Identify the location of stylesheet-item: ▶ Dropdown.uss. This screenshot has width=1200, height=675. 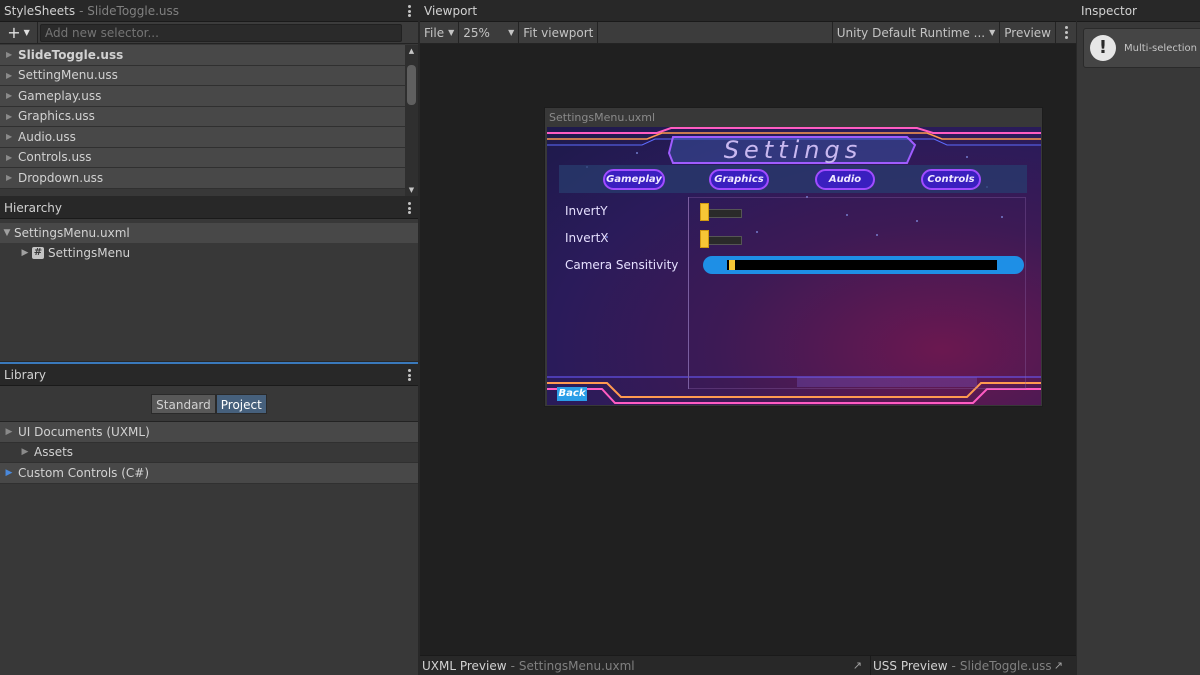
(202, 178).